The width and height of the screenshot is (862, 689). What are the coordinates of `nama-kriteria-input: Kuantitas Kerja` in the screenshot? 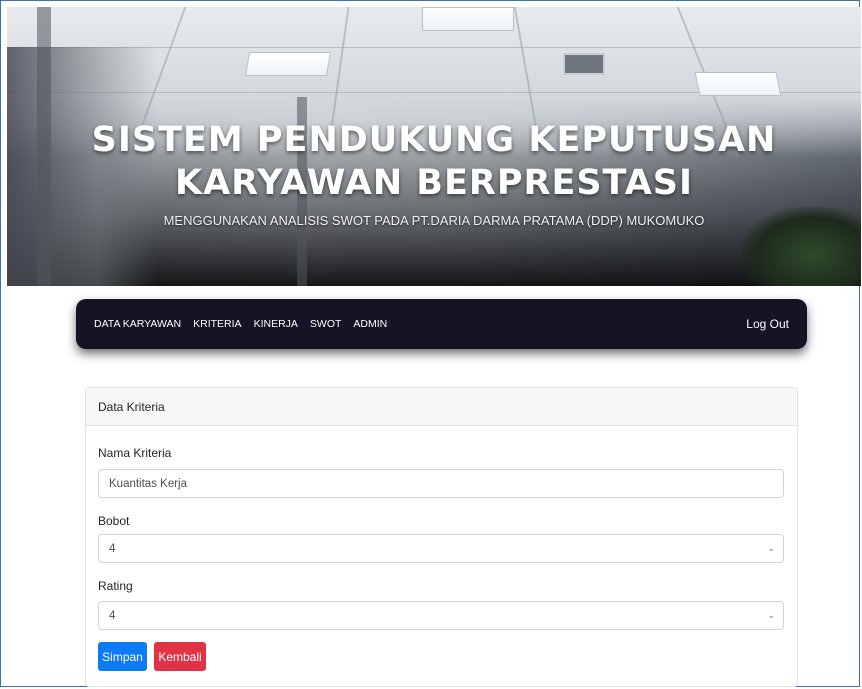 It's located at (441, 483).